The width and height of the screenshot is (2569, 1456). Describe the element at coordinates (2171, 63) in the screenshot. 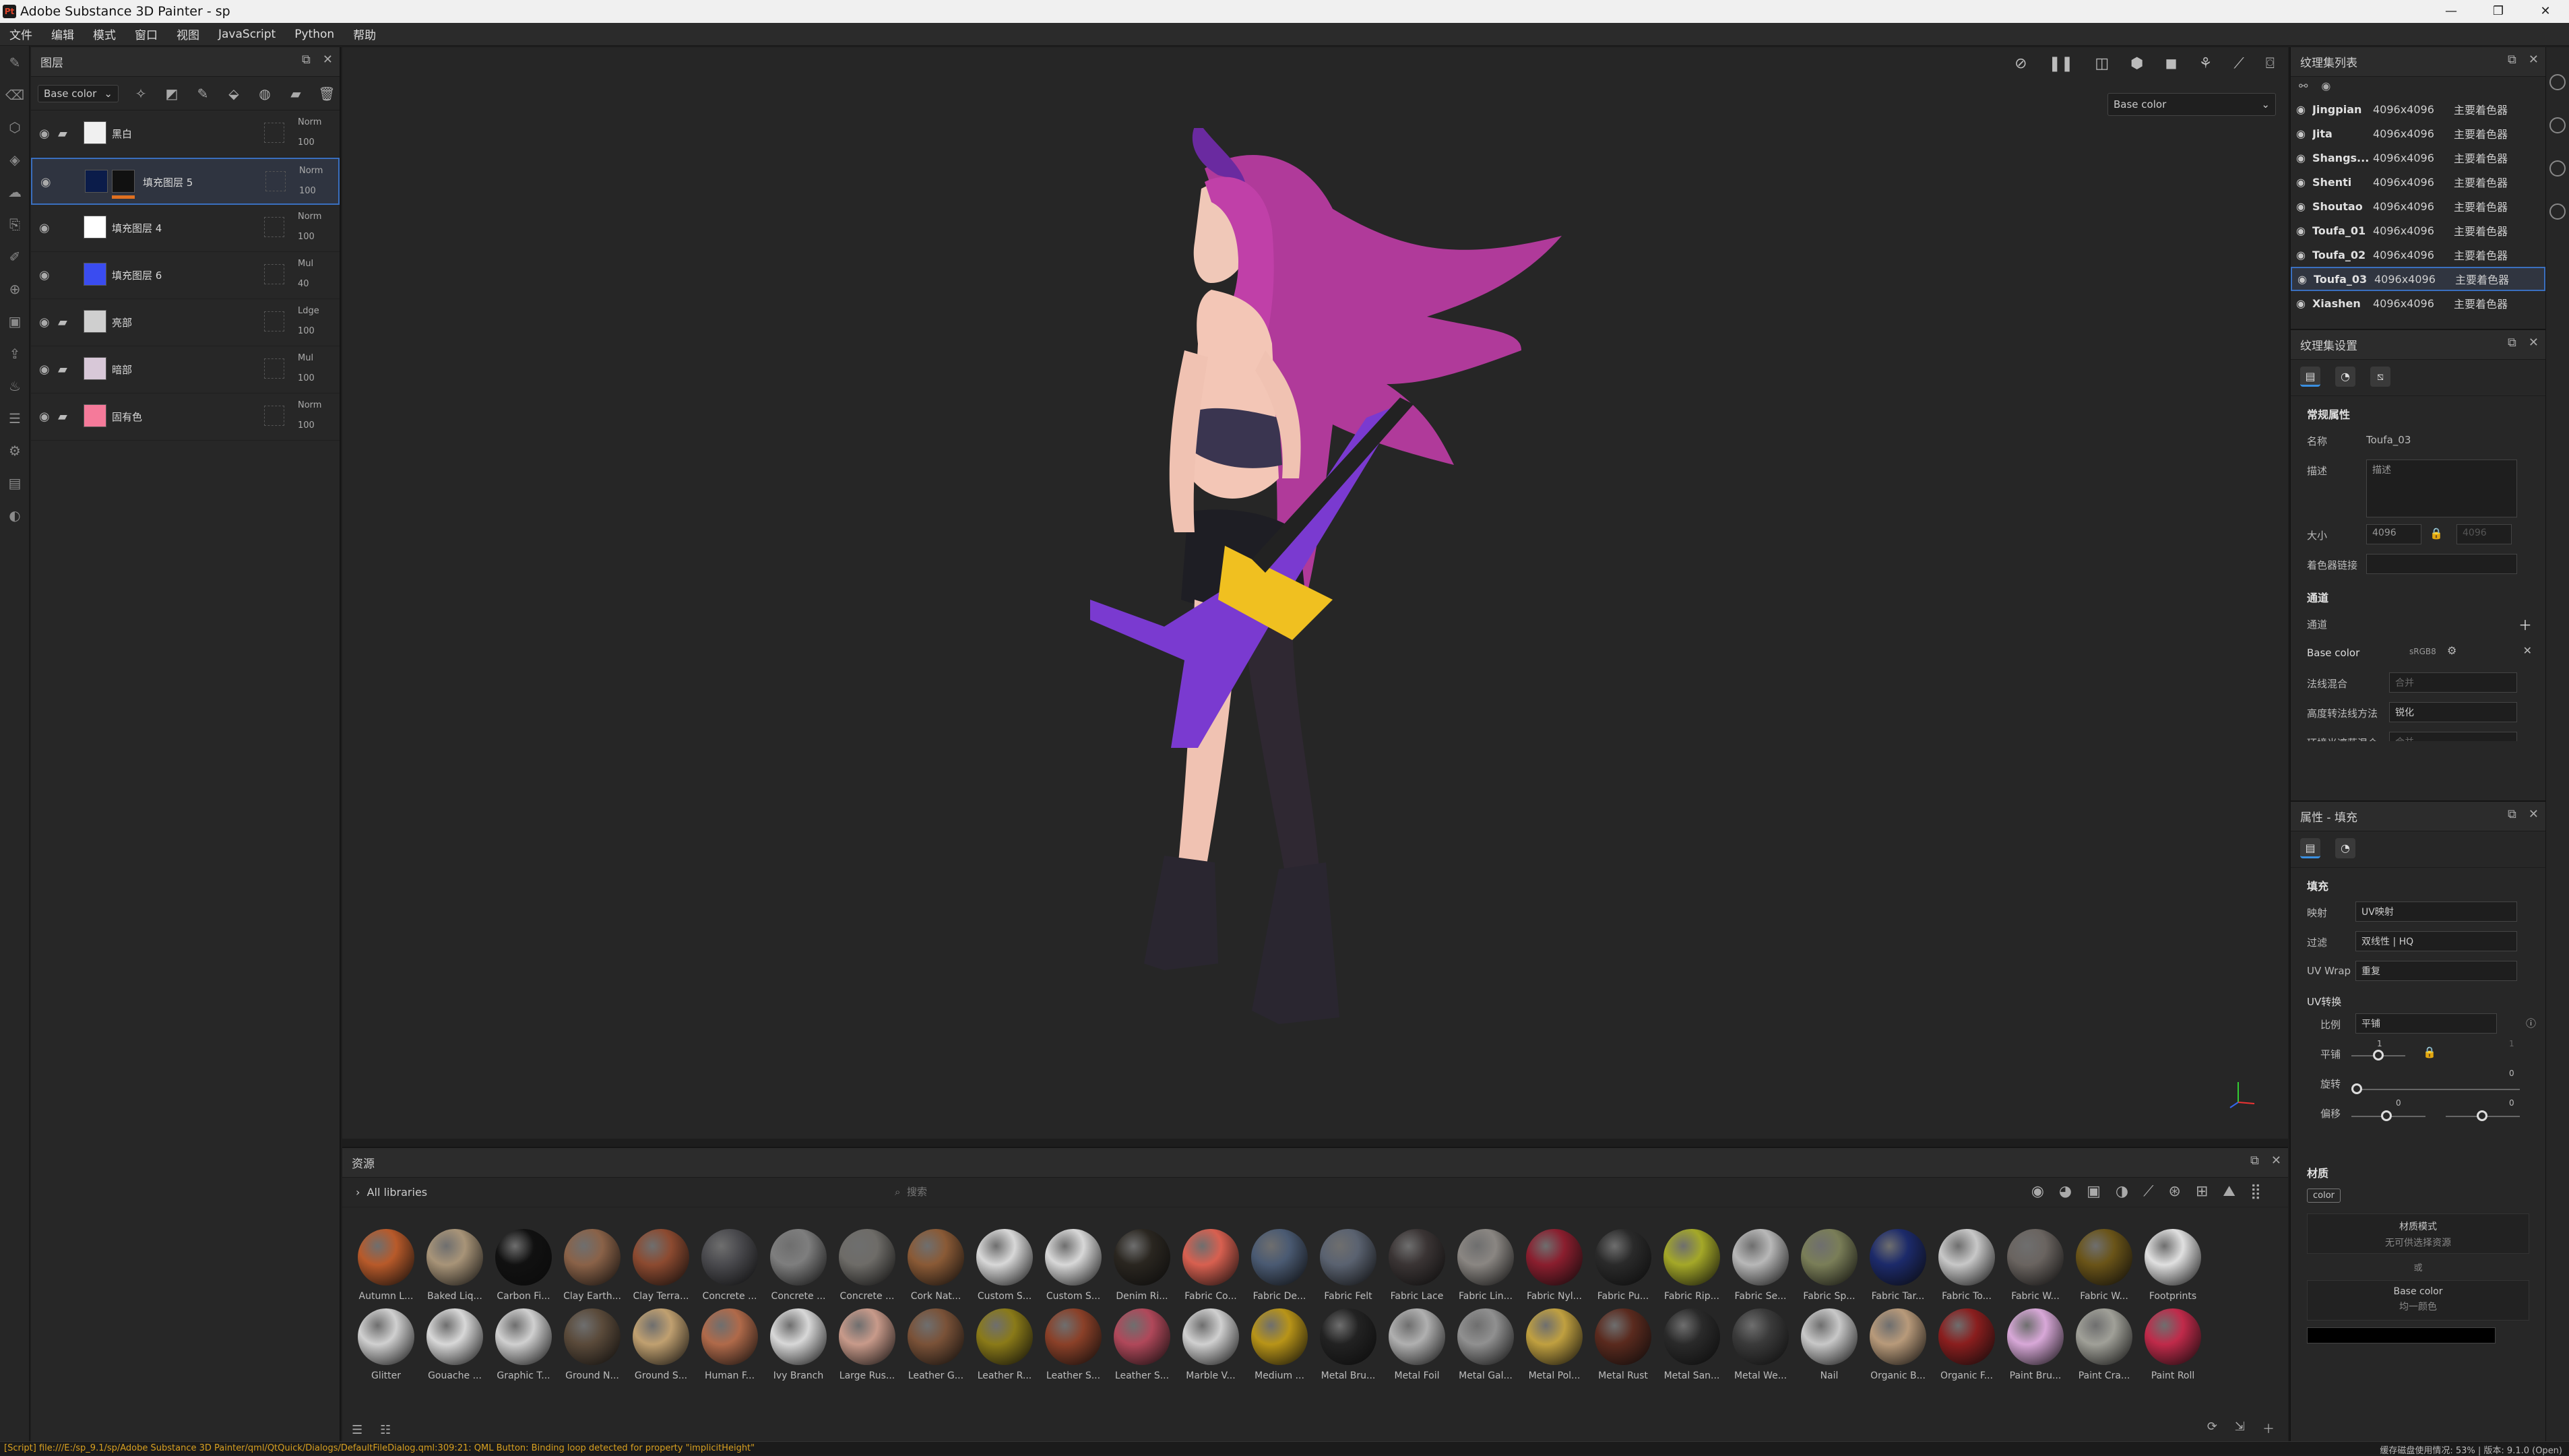

I see `camera-icon: ◼` at that location.